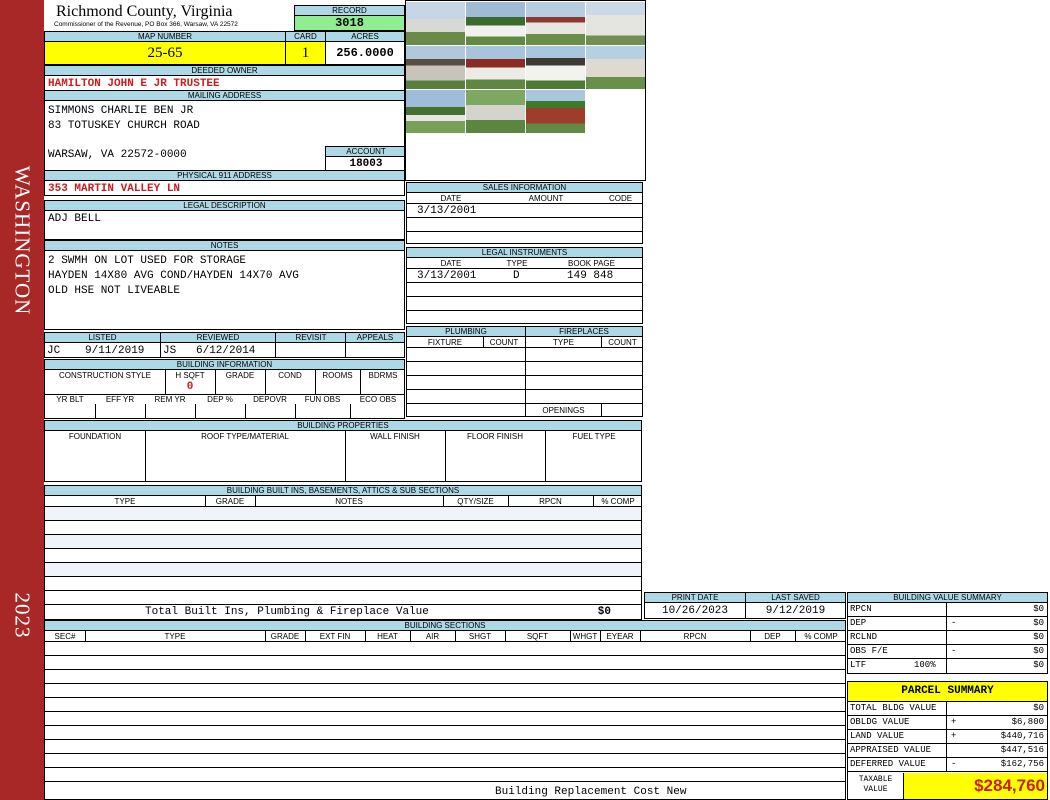 The width and height of the screenshot is (1050, 800). I want to click on taxable-label-2: VALUE, so click(875, 789).